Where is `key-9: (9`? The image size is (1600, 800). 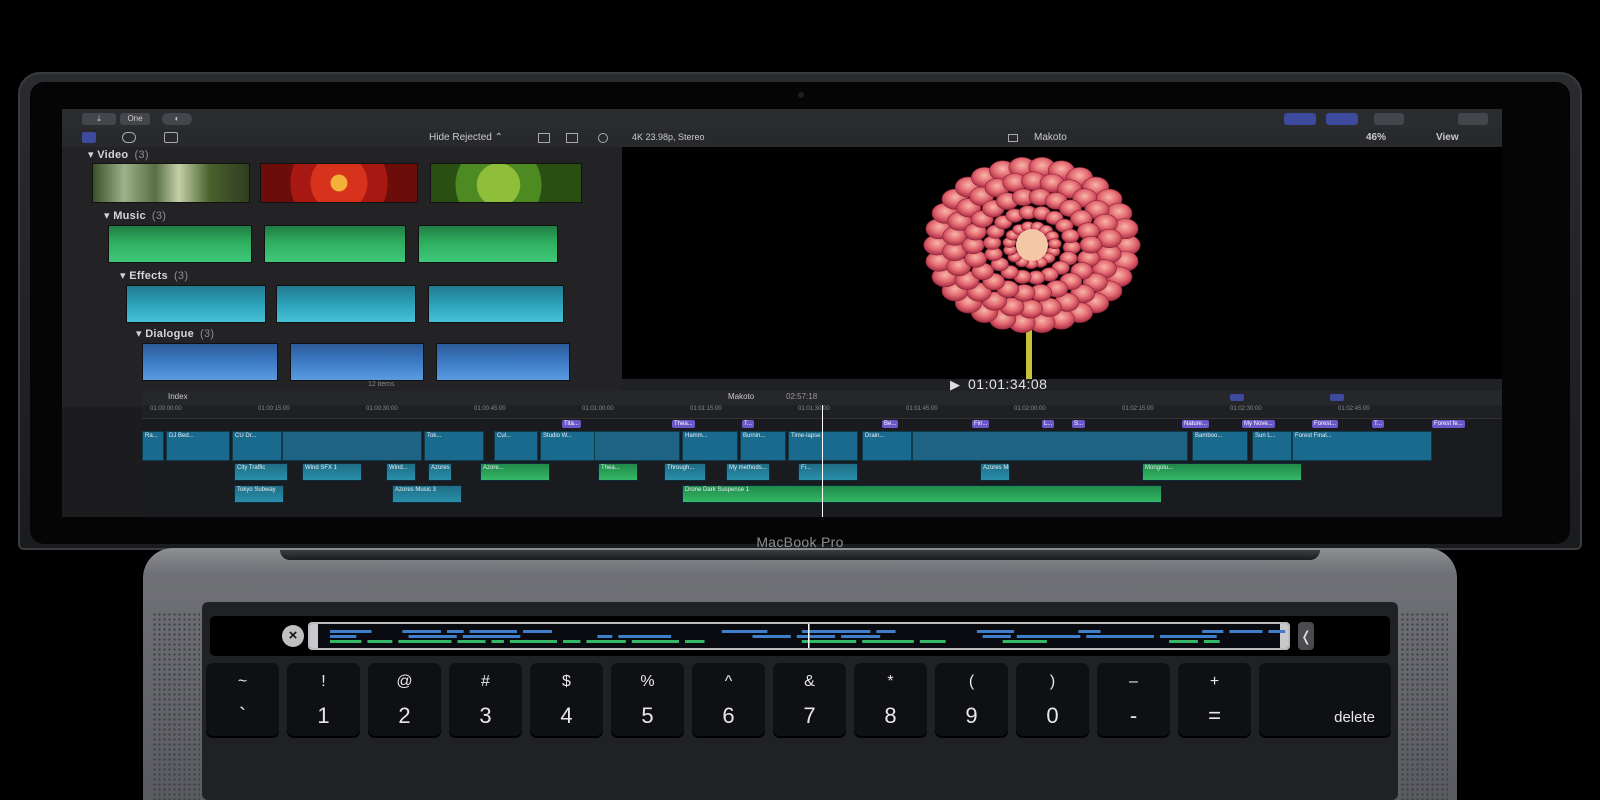 key-9: (9 is located at coordinates (971, 700).